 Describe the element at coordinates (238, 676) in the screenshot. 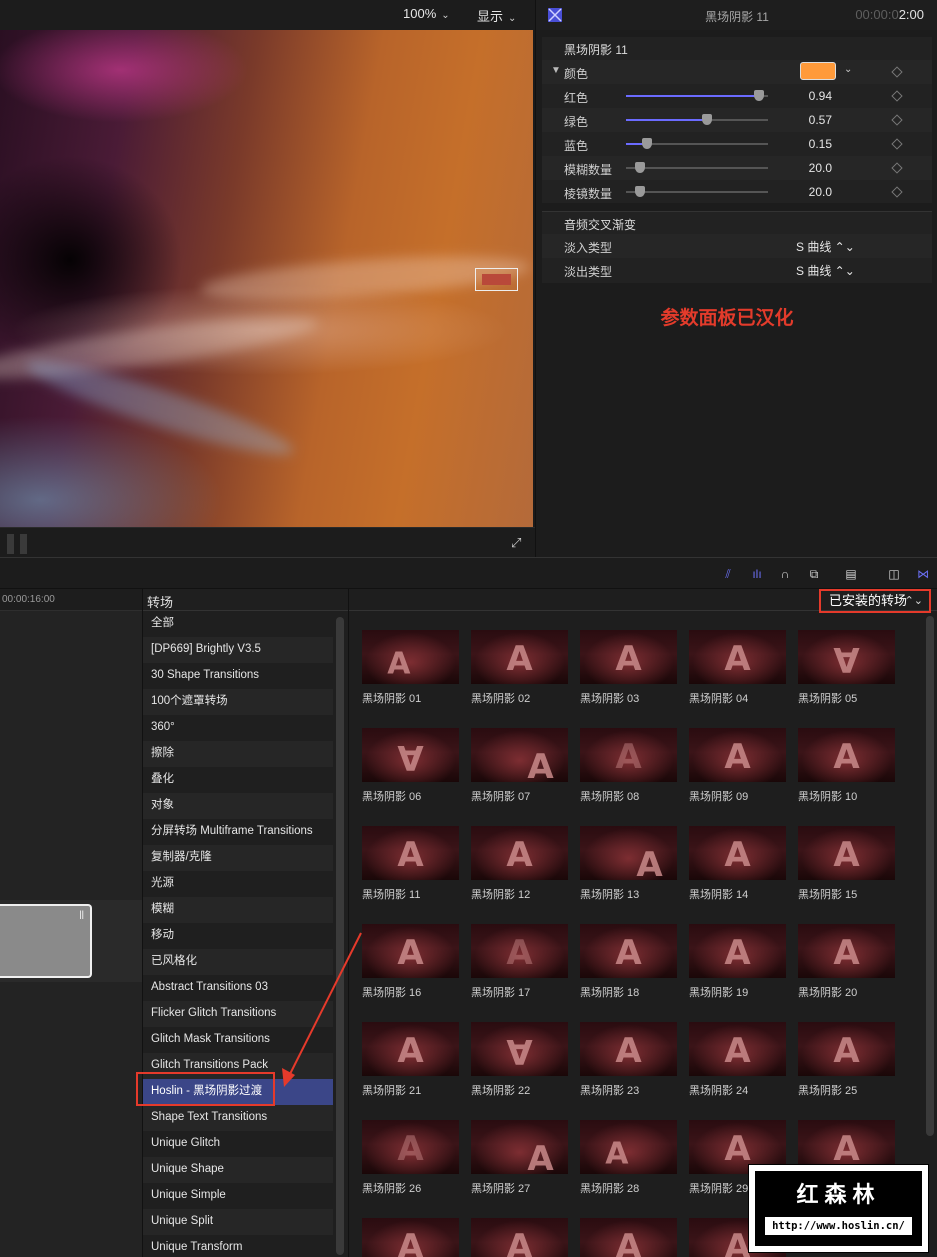

I see `transition-category-item: 30 Shape Transitions` at that location.